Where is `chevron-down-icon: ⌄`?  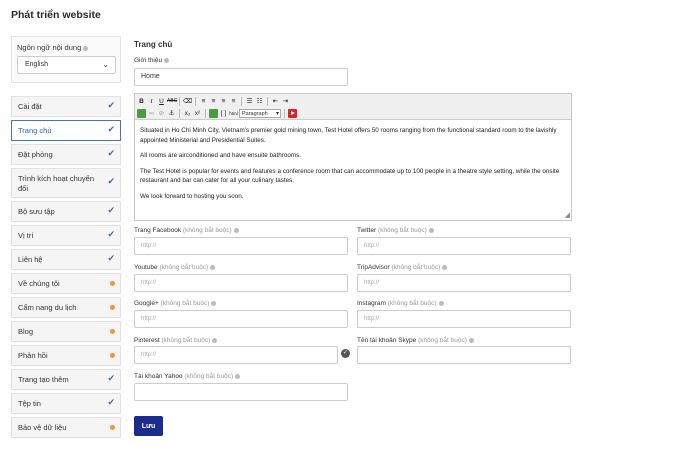
chevron-down-icon: ⌄ is located at coordinates (105, 64).